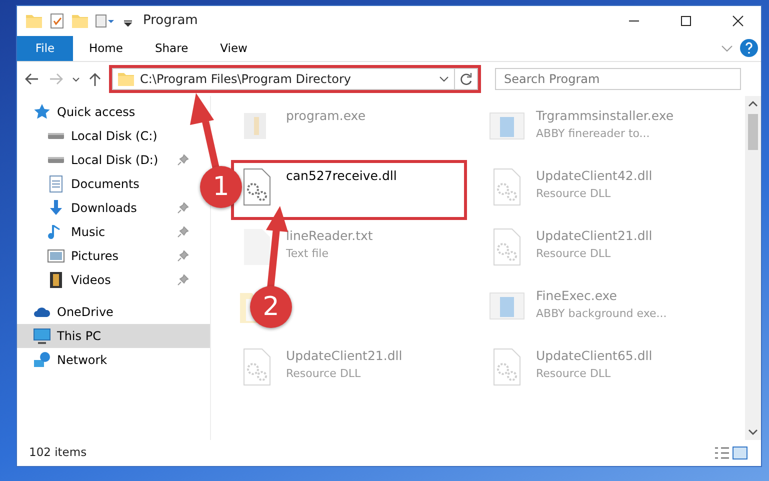  I want to click on file-name: can527receive.dll, so click(341, 176).